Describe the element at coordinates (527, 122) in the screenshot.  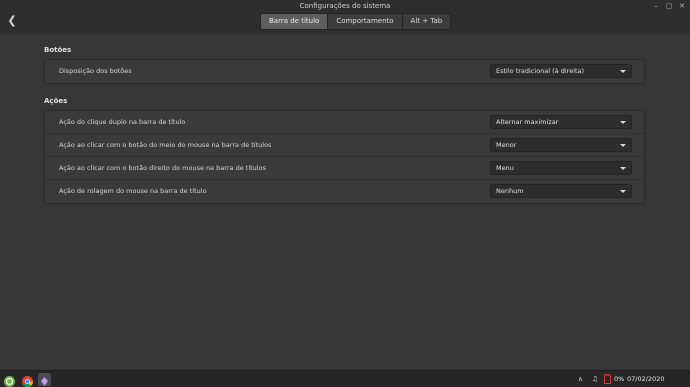
I see `dropdown-value: Alternar maximizar` at that location.